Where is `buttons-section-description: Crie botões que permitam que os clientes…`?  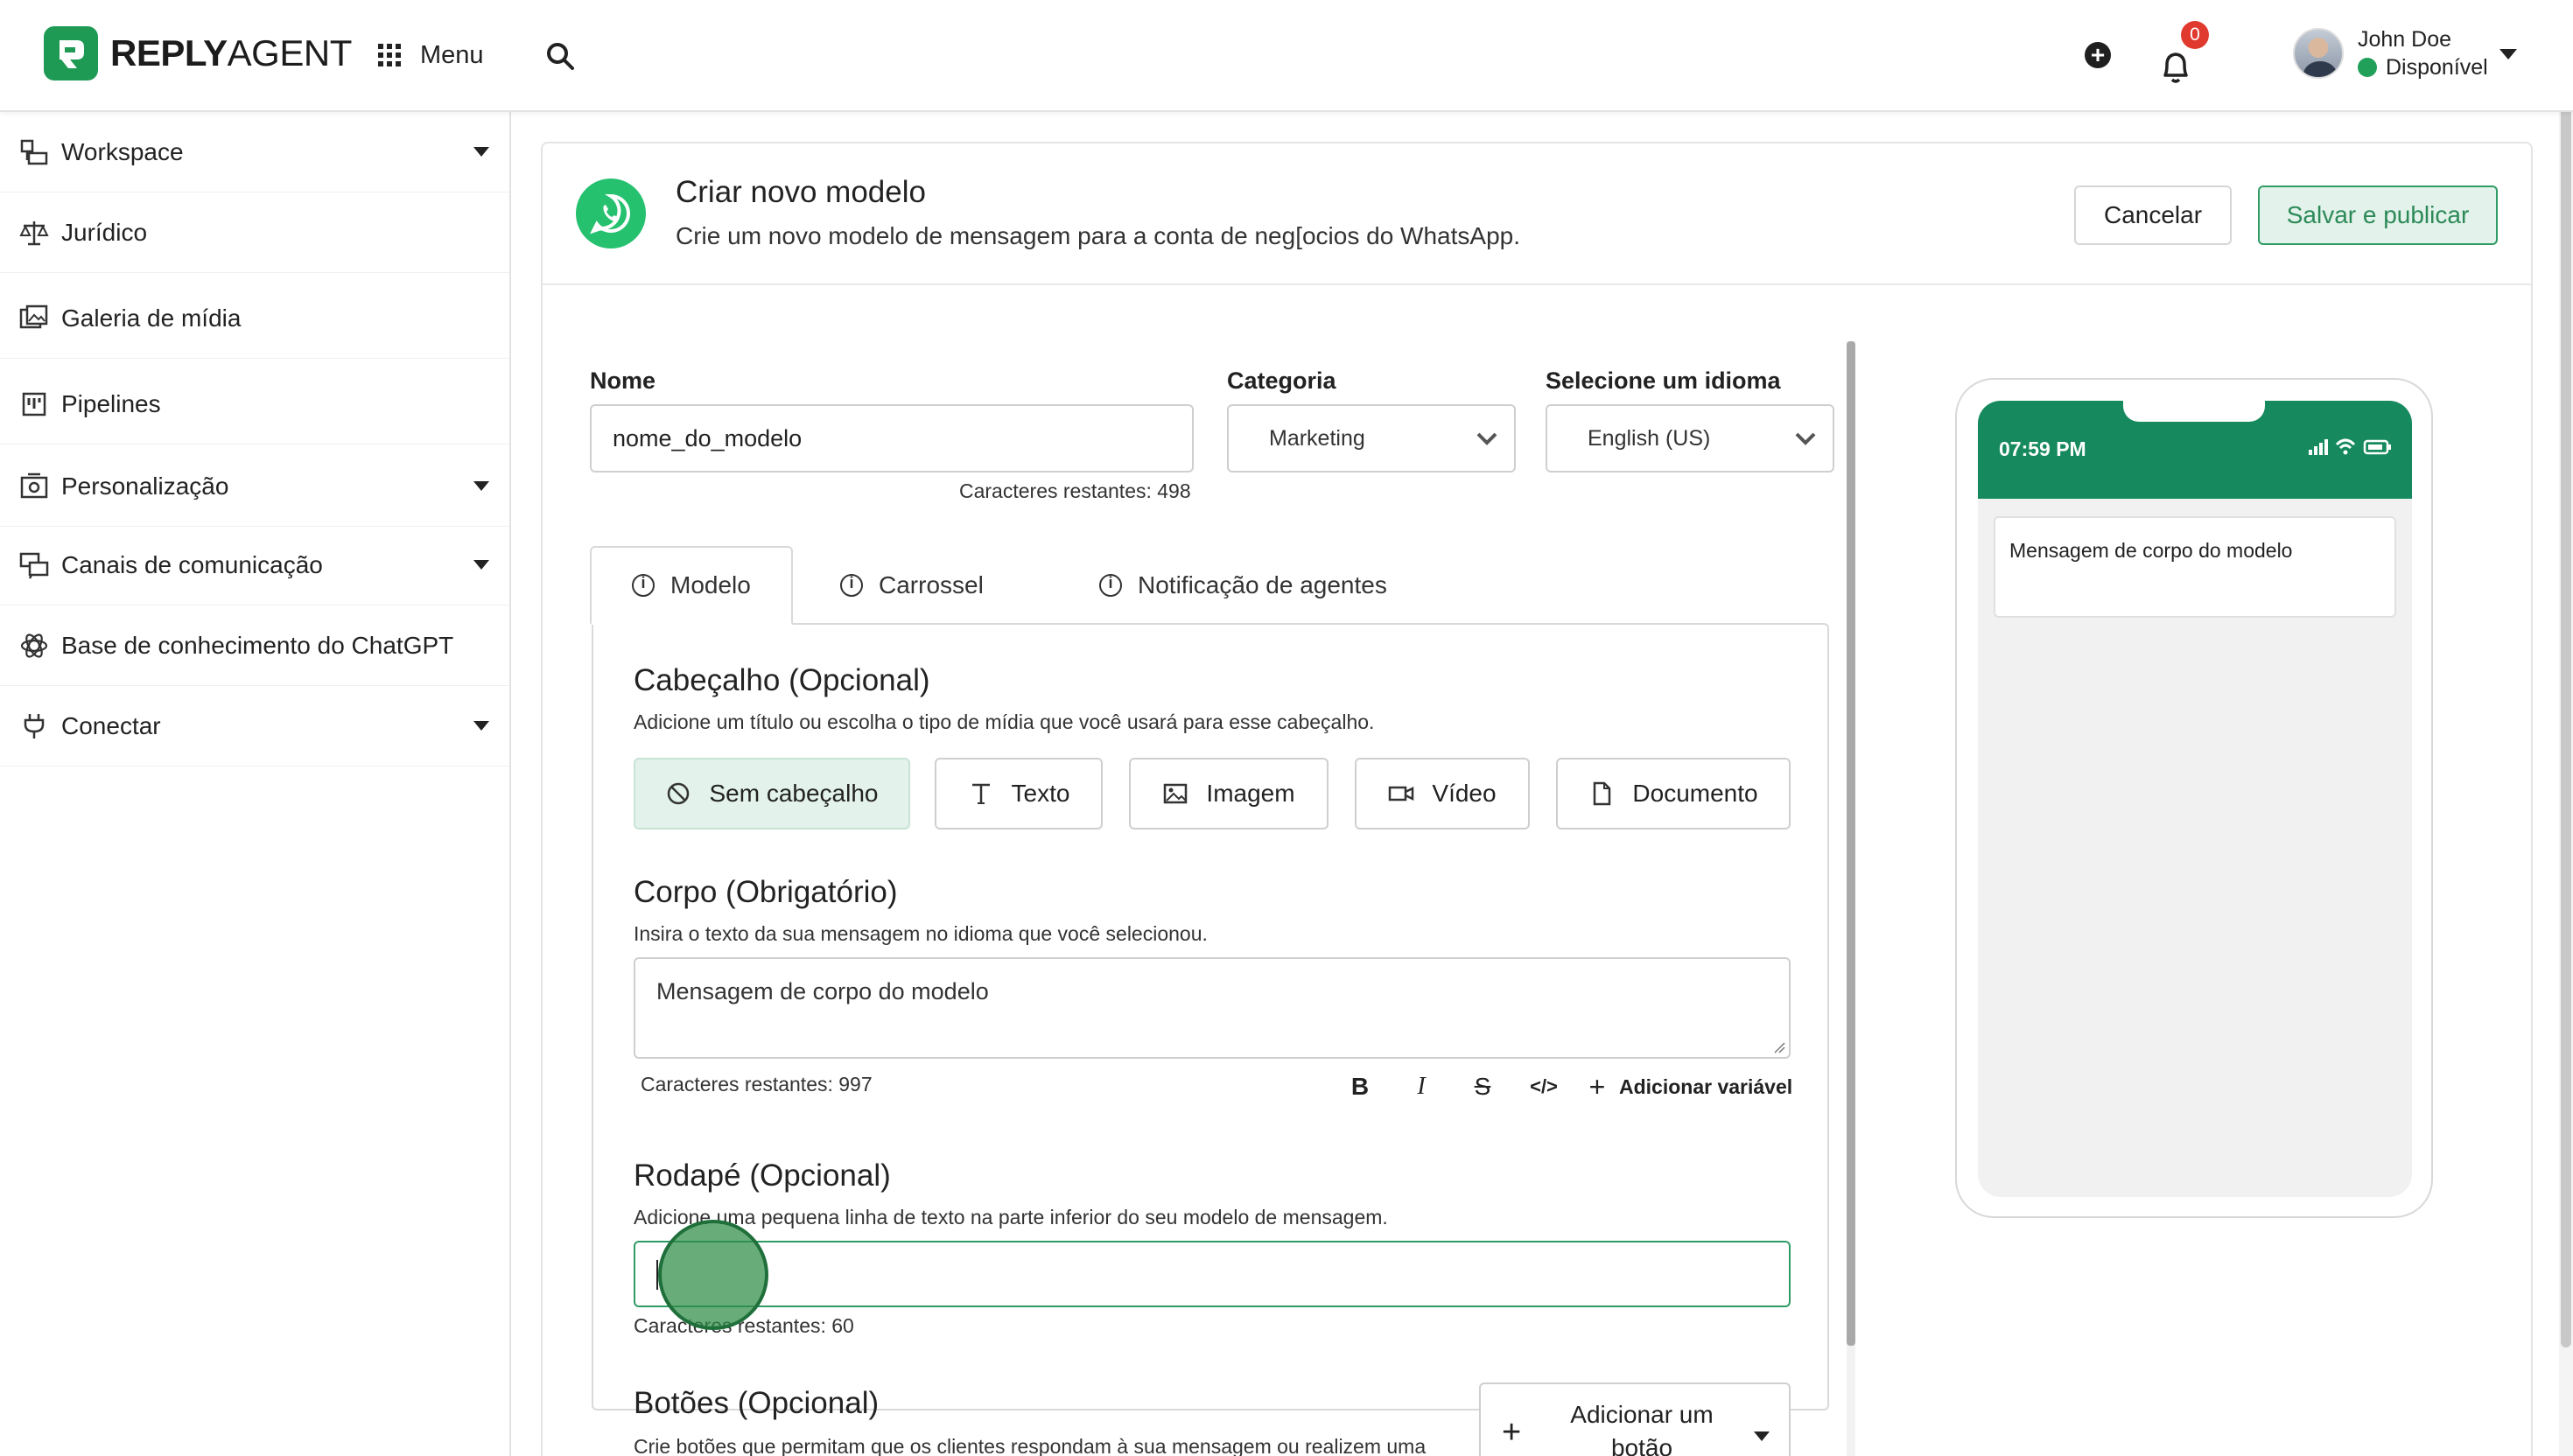 buttons-section-description: Crie botões que permitam que os clientes… is located at coordinates (1030, 1445).